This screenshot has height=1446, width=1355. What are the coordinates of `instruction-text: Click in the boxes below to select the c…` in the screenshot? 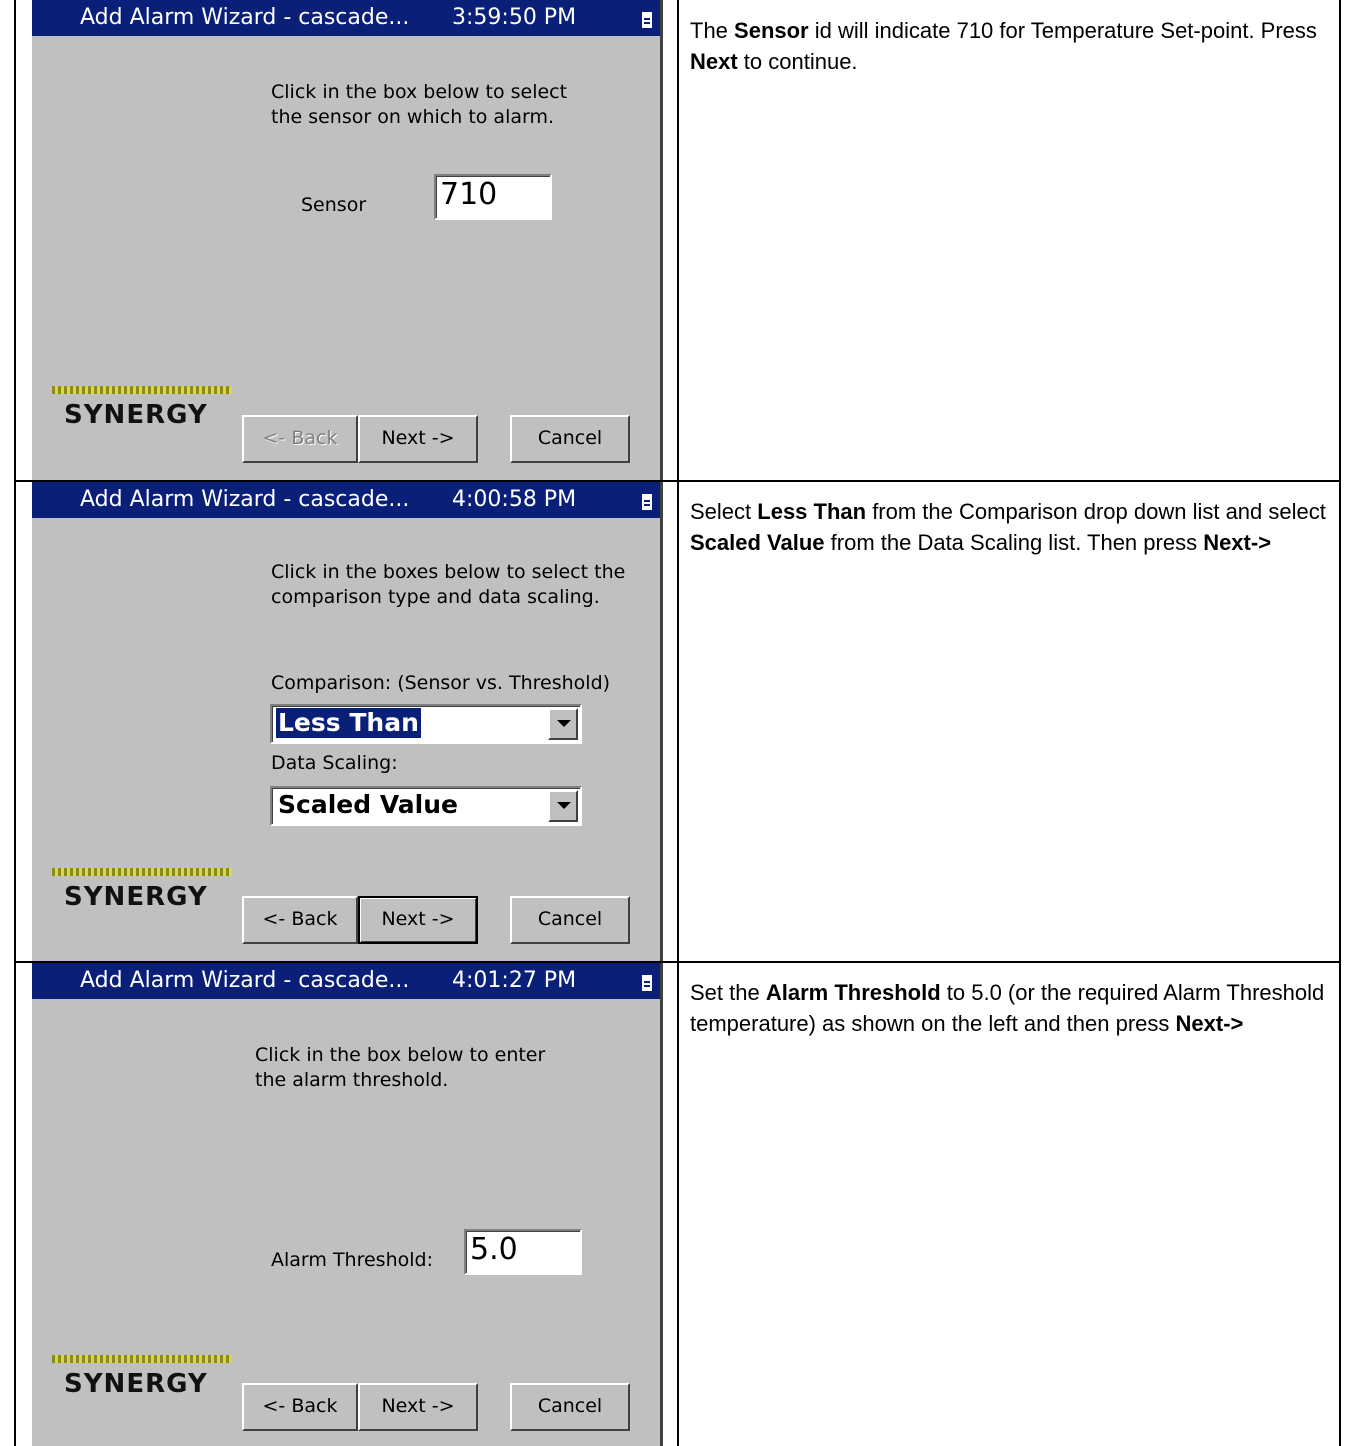 It's located at (448, 584).